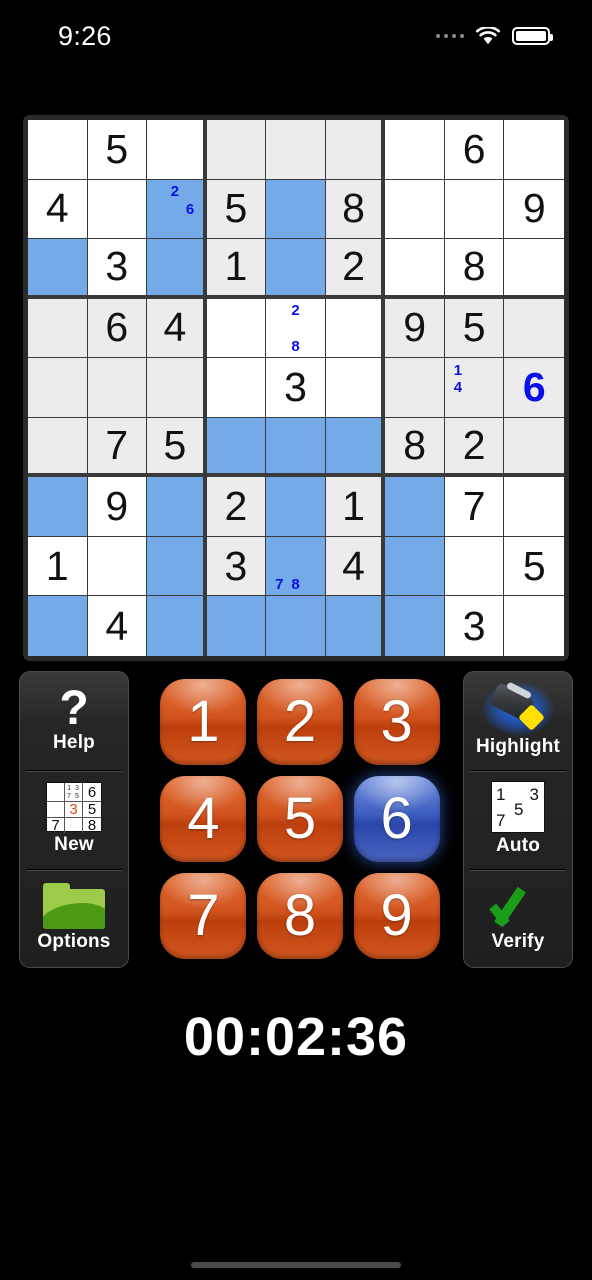 The image size is (592, 1280). Describe the element at coordinates (355, 447) in the screenshot. I see `sudoku-cell-r6c6` at that location.